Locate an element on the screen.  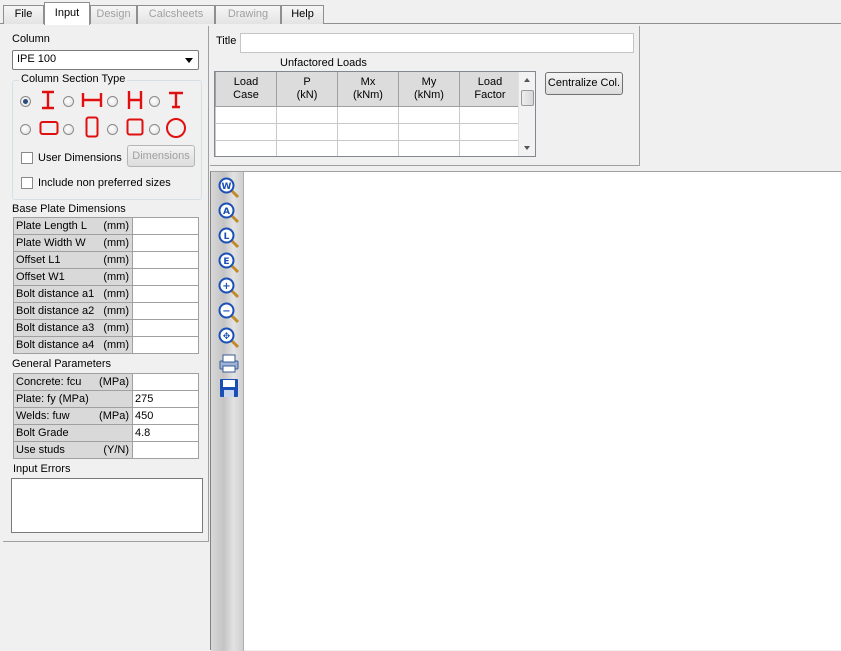
welds-fuw-input: 450 is located at coordinates (165, 416).